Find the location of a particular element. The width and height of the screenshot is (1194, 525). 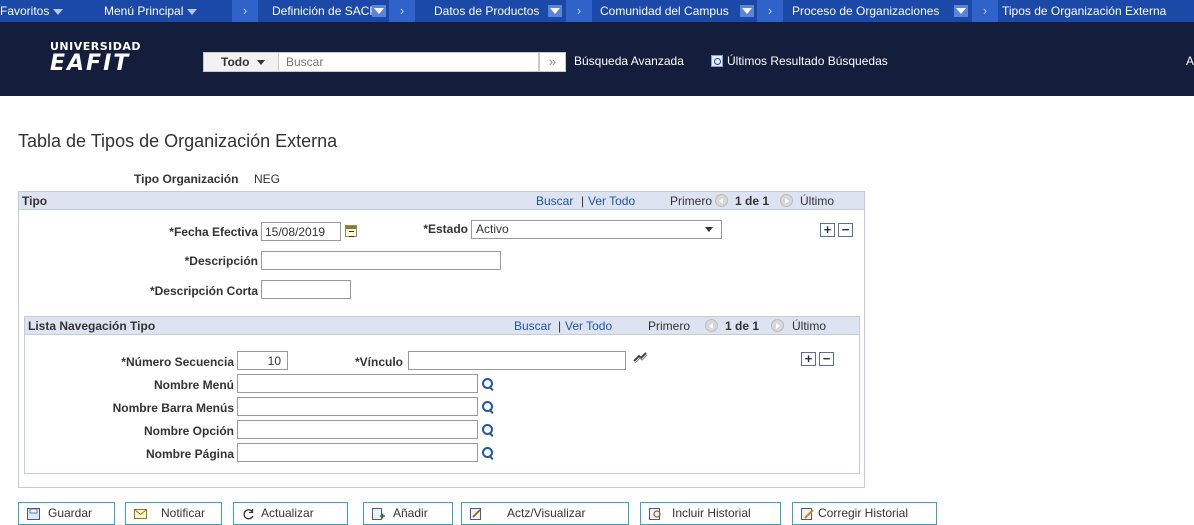

lista-count: 1 de 1 is located at coordinates (742, 326).